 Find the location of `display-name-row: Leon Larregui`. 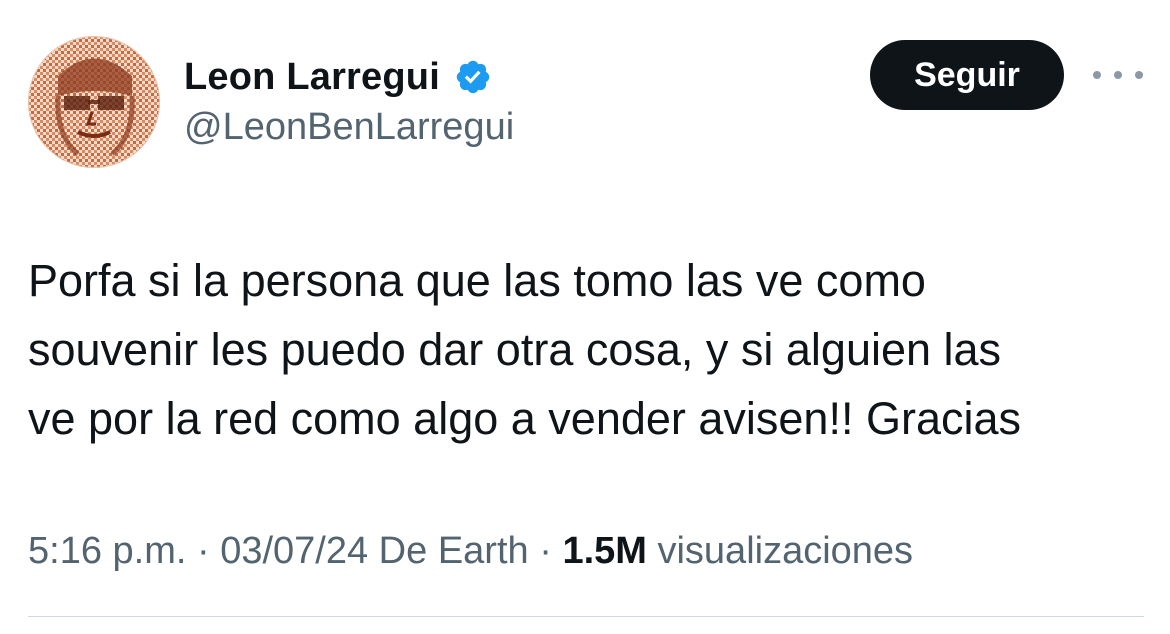

display-name-row: Leon Larregui is located at coordinates (338, 77).